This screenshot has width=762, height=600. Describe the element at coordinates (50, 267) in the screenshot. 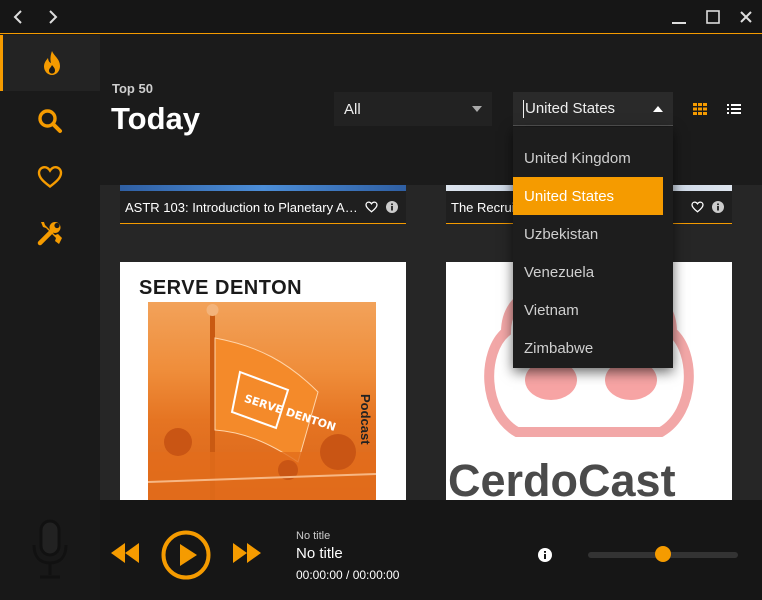

I see `sidebar` at that location.